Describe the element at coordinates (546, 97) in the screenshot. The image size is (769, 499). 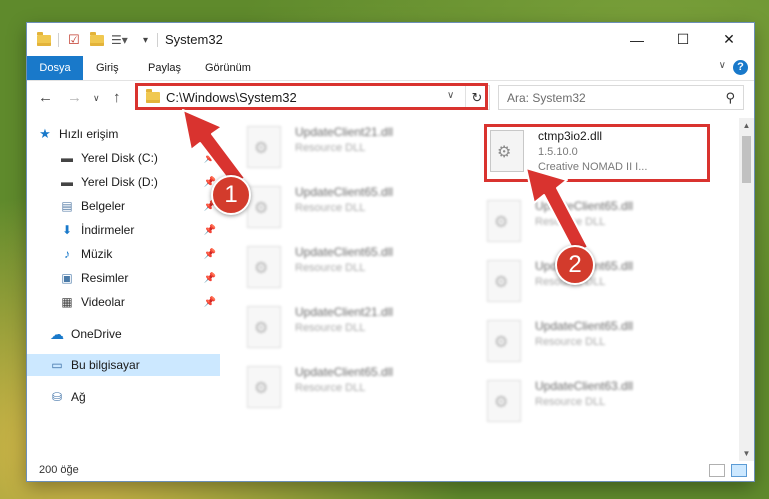
I see `search-placeholder: Ara: System32` at that location.